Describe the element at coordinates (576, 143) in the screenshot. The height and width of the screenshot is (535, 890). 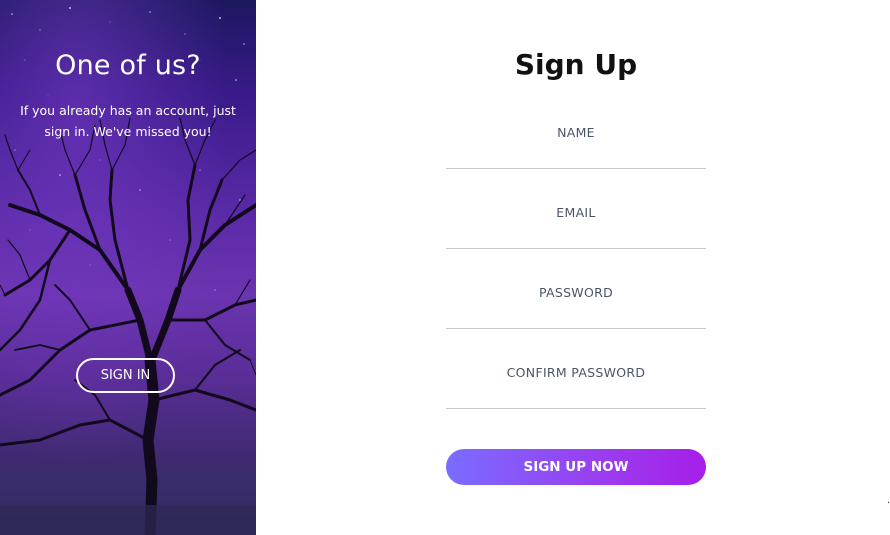
I see `name-field: NAME` at that location.